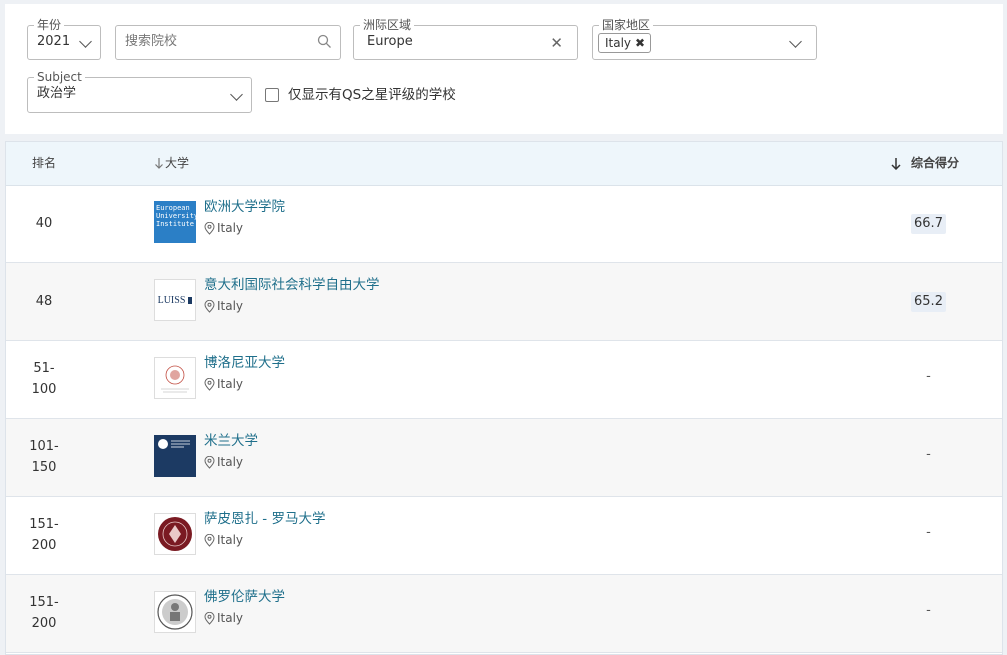 This screenshot has width=1007, height=655. I want to click on rank-header: 排名, so click(44, 163).